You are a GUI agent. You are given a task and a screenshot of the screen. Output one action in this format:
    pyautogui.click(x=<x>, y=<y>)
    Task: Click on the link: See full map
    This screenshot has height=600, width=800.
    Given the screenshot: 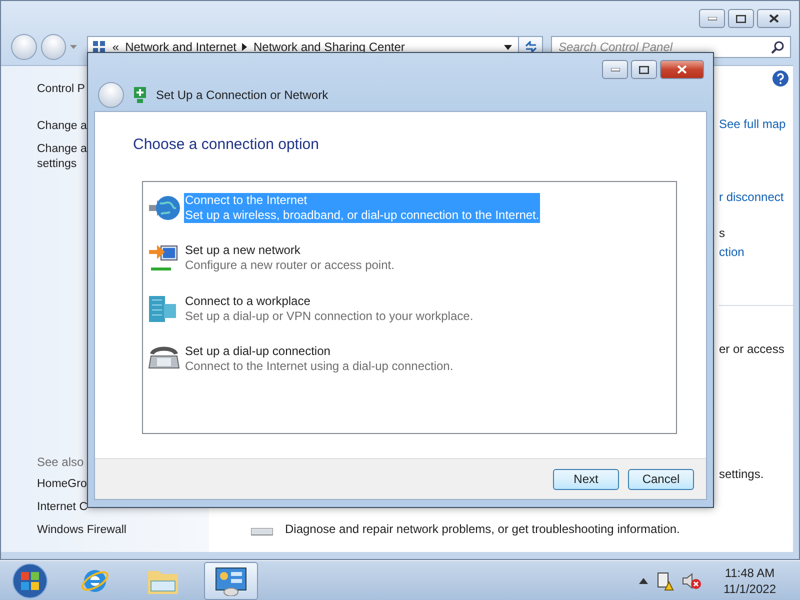 What is the action you would take?
    pyautogui.click(x=752, y=124)
    